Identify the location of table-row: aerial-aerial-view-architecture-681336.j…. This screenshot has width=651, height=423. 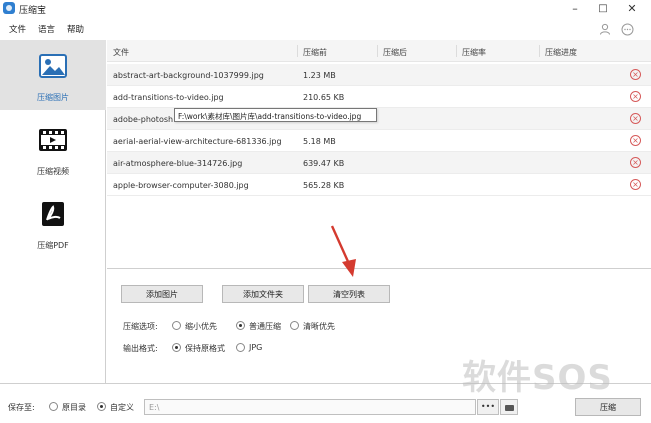
(379, 141).